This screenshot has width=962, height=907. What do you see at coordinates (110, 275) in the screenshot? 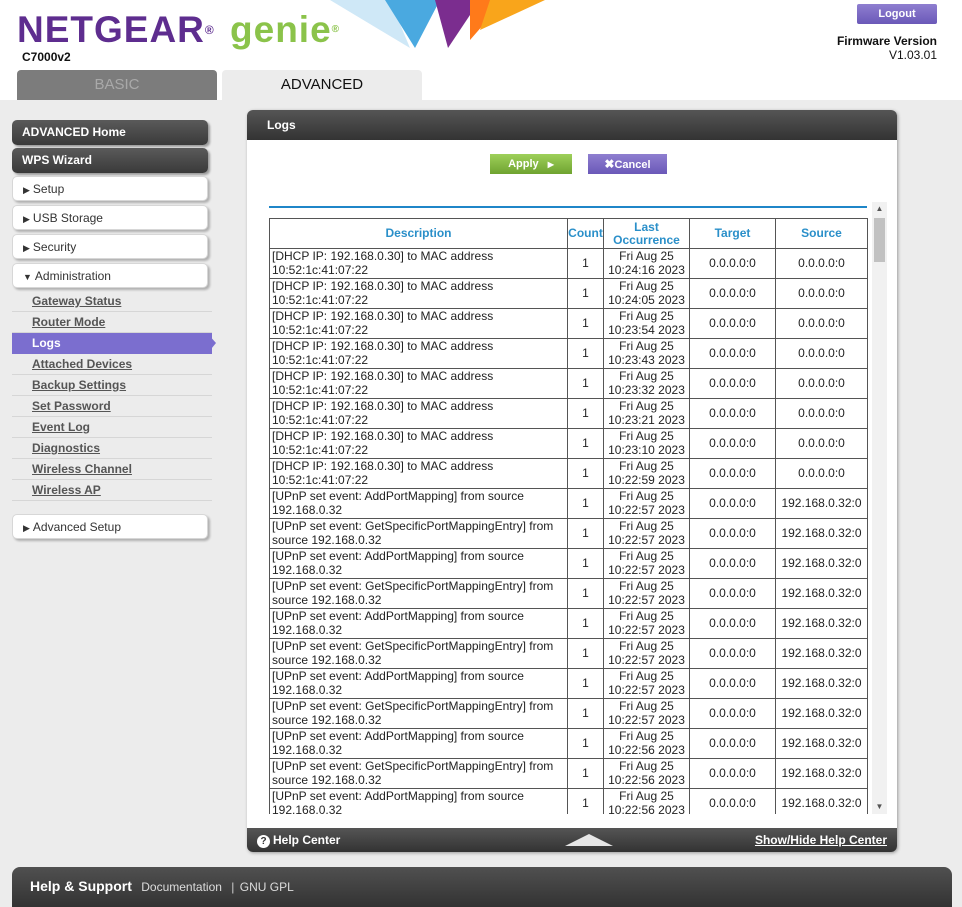
I see `sidebar-item-administration: ▼ Administration` at bounding box center [110, 275].